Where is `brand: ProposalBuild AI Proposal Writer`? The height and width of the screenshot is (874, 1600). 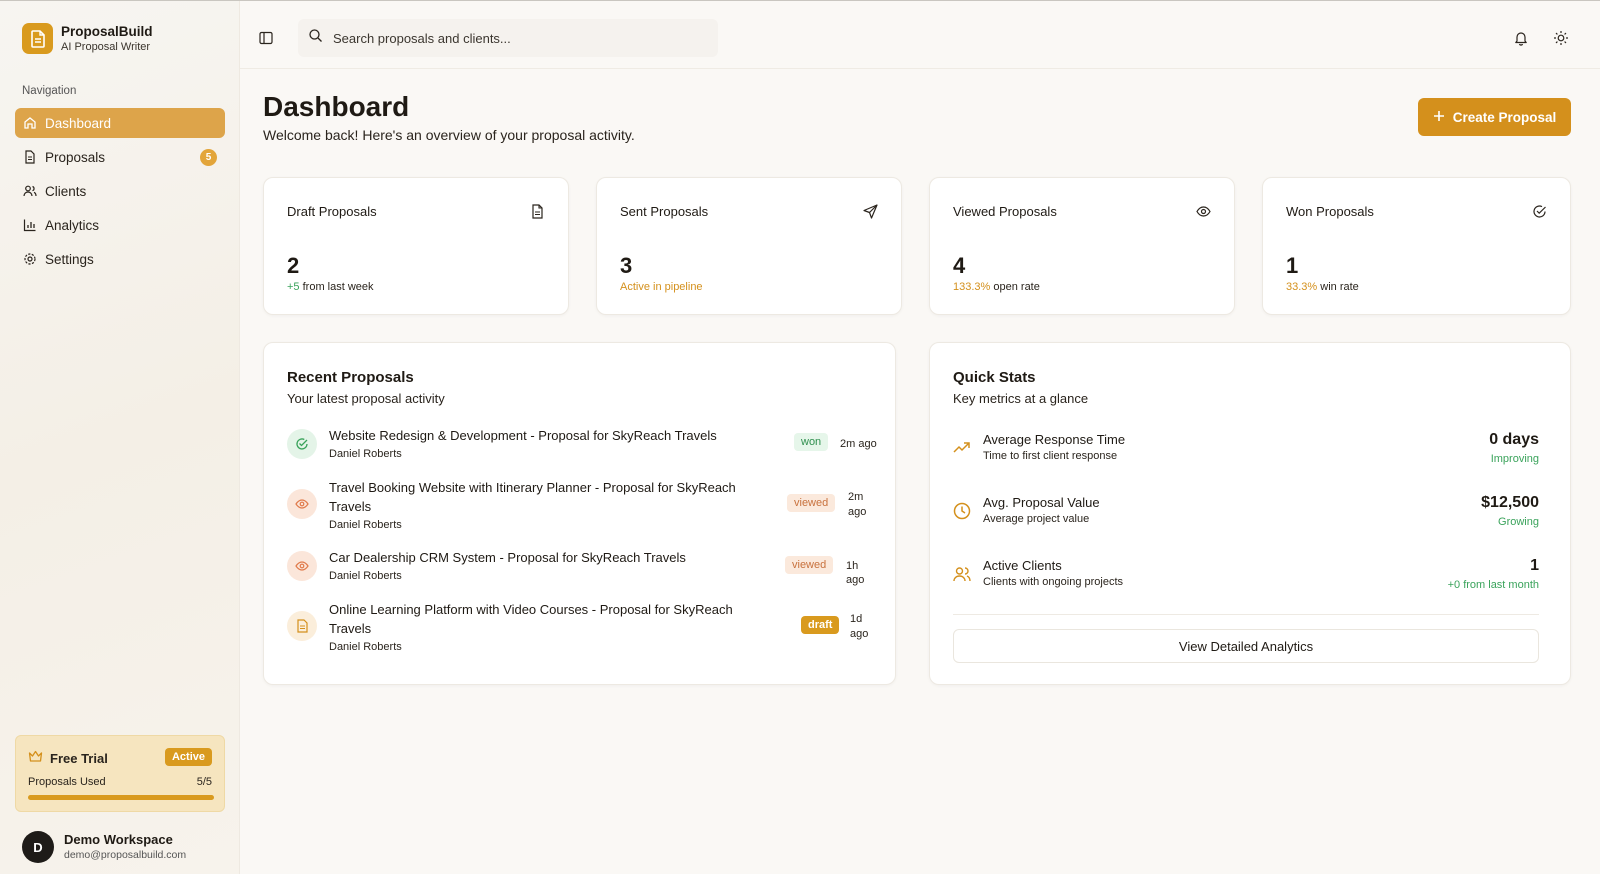
brand: ProposalBuild AI Proposal Writer is located at coordinates (87, 38).